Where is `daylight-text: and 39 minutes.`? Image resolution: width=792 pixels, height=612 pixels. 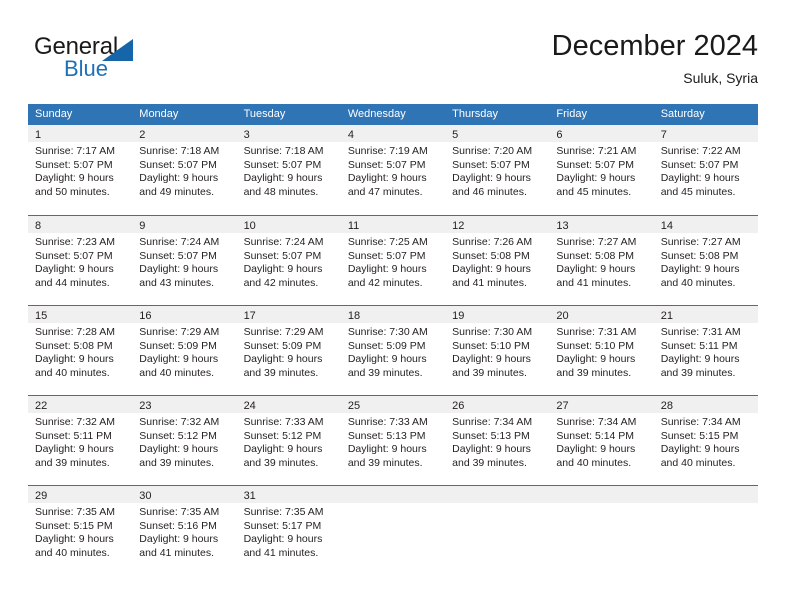
daylight-text: and 39 minutes. is located at coordinates (281, 372).